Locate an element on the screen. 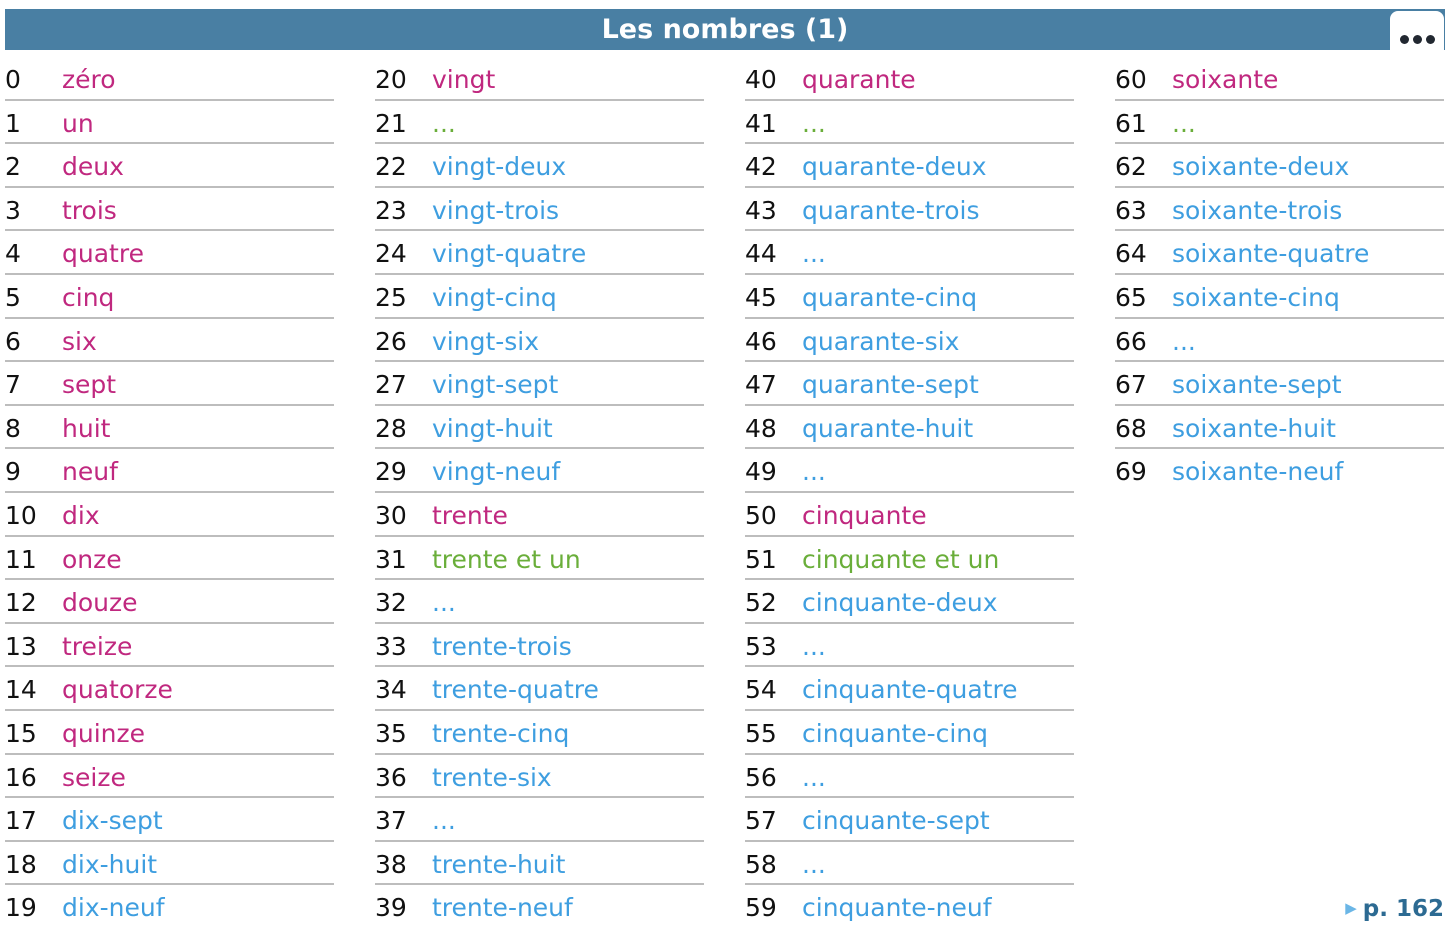  title-bar: Les nombres (1) is located at coordinates (725, 29).